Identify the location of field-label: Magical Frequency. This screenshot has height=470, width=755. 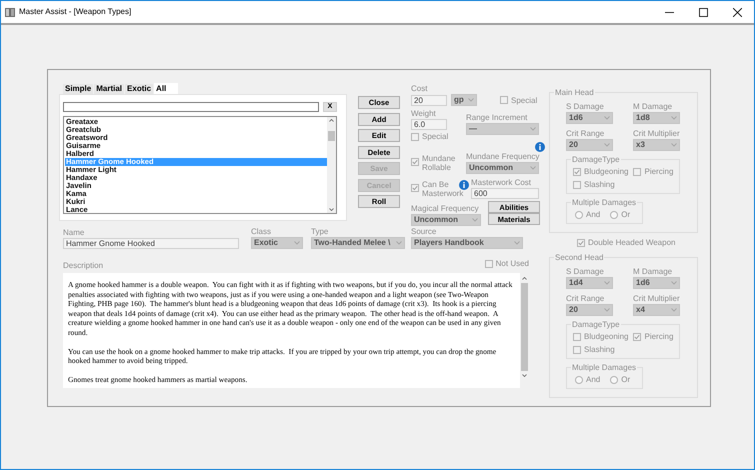
(445, 209).